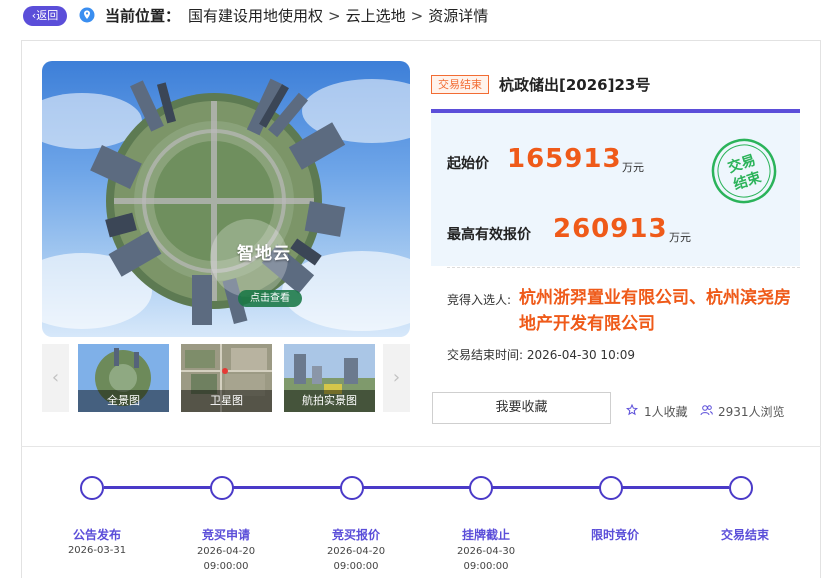 The image size is (832, 578). What do you see at coordinates (614, 535) in the screenshot?
I see `timeline-step-label: 限时竞价` at bounding box center [614, 535].